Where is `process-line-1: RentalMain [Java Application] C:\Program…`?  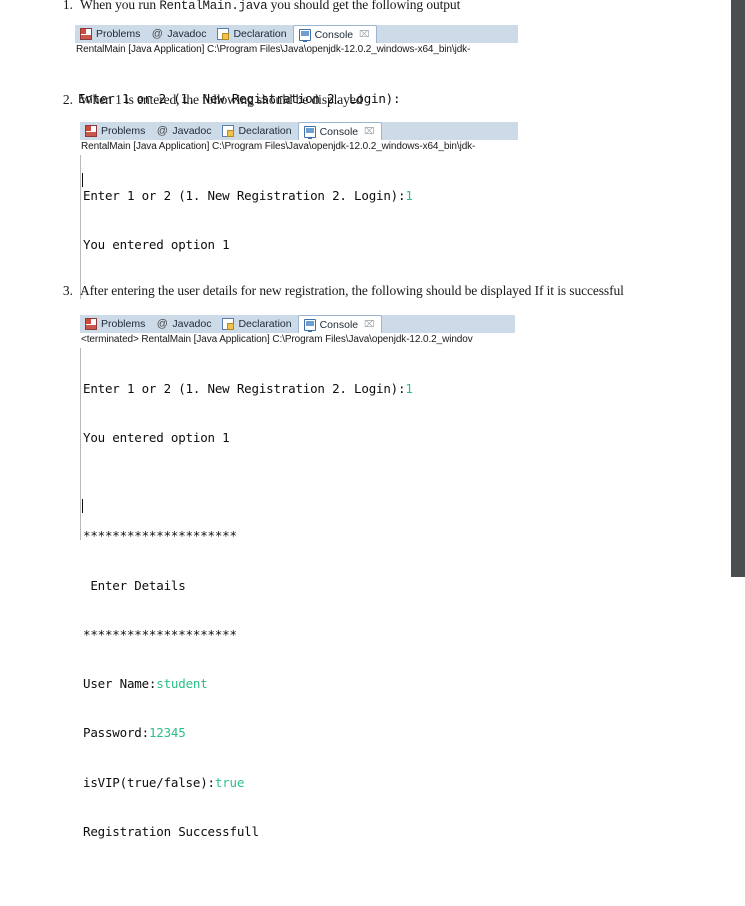
process-line-1: RentalMain [Java Application] C:\Program… is located at coordinates (273, 49).